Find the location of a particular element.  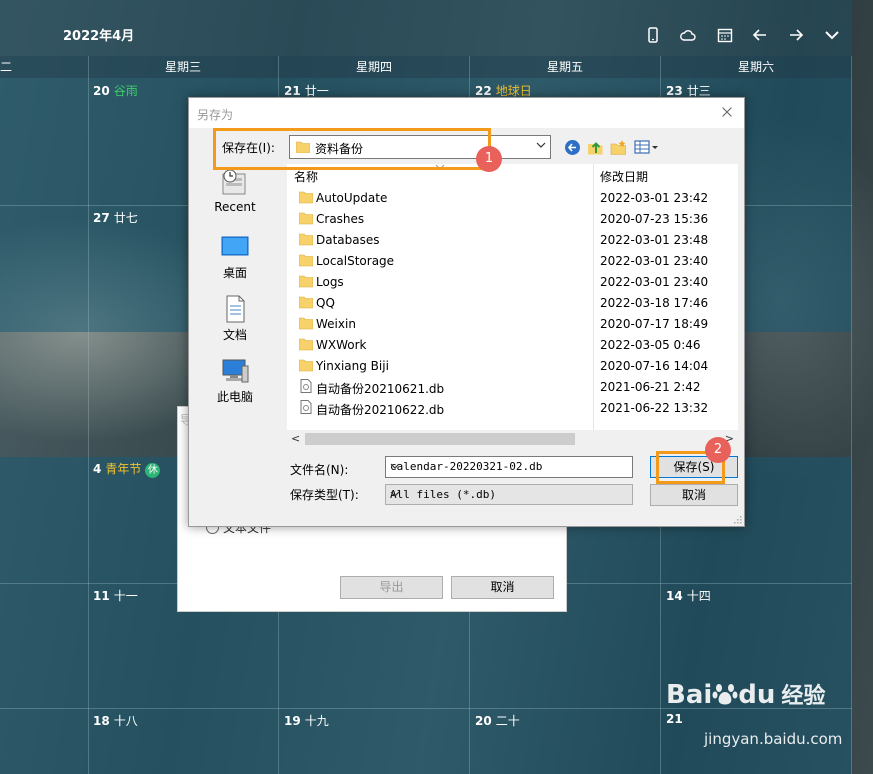

file-name: Weixin is located at coordinates (336, 324).